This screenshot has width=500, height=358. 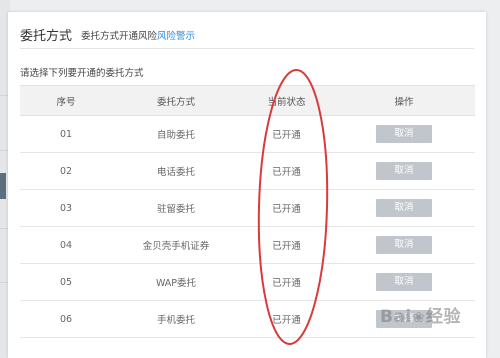 What do you see at coordinates (66, 319) in the screenshot?
I see `row-number: 06` at bounding box center [66, 319].